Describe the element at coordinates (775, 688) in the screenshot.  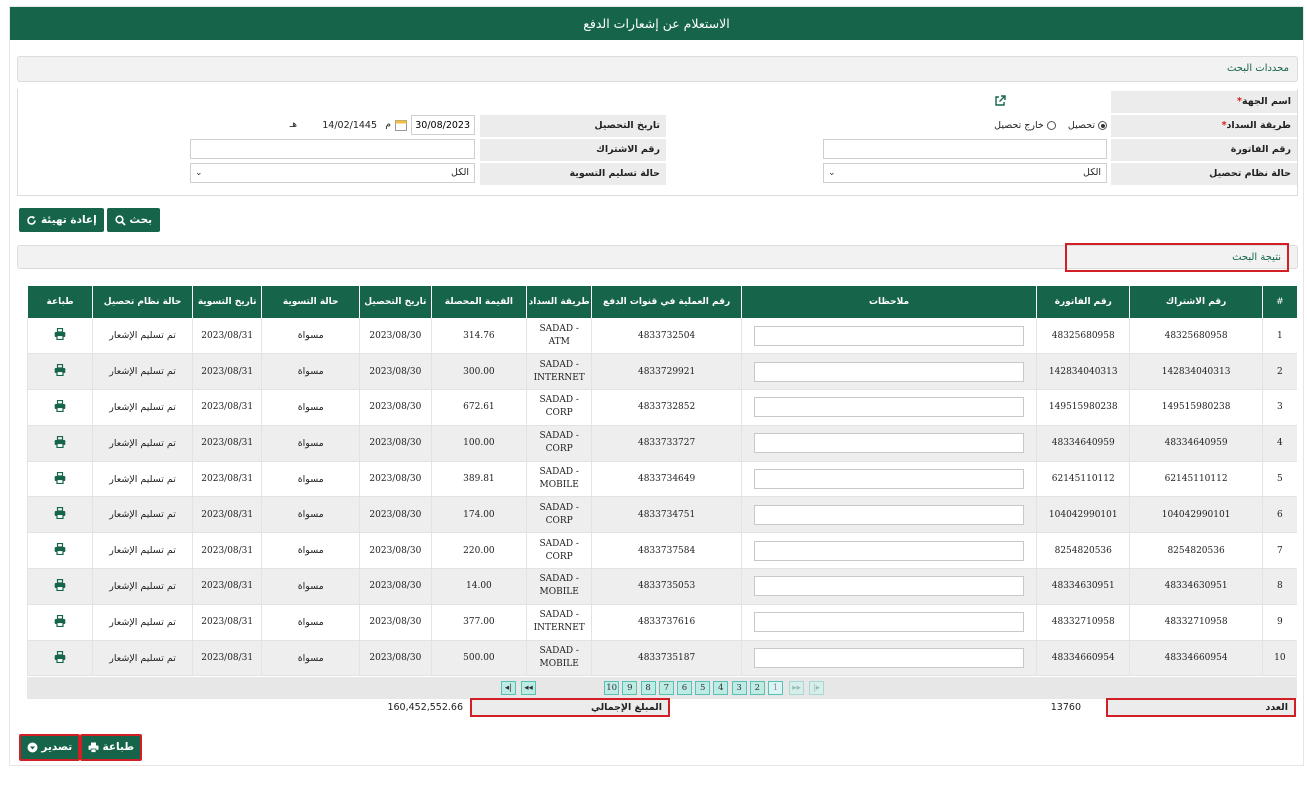
I see `pager-page-1: 1` at that location.